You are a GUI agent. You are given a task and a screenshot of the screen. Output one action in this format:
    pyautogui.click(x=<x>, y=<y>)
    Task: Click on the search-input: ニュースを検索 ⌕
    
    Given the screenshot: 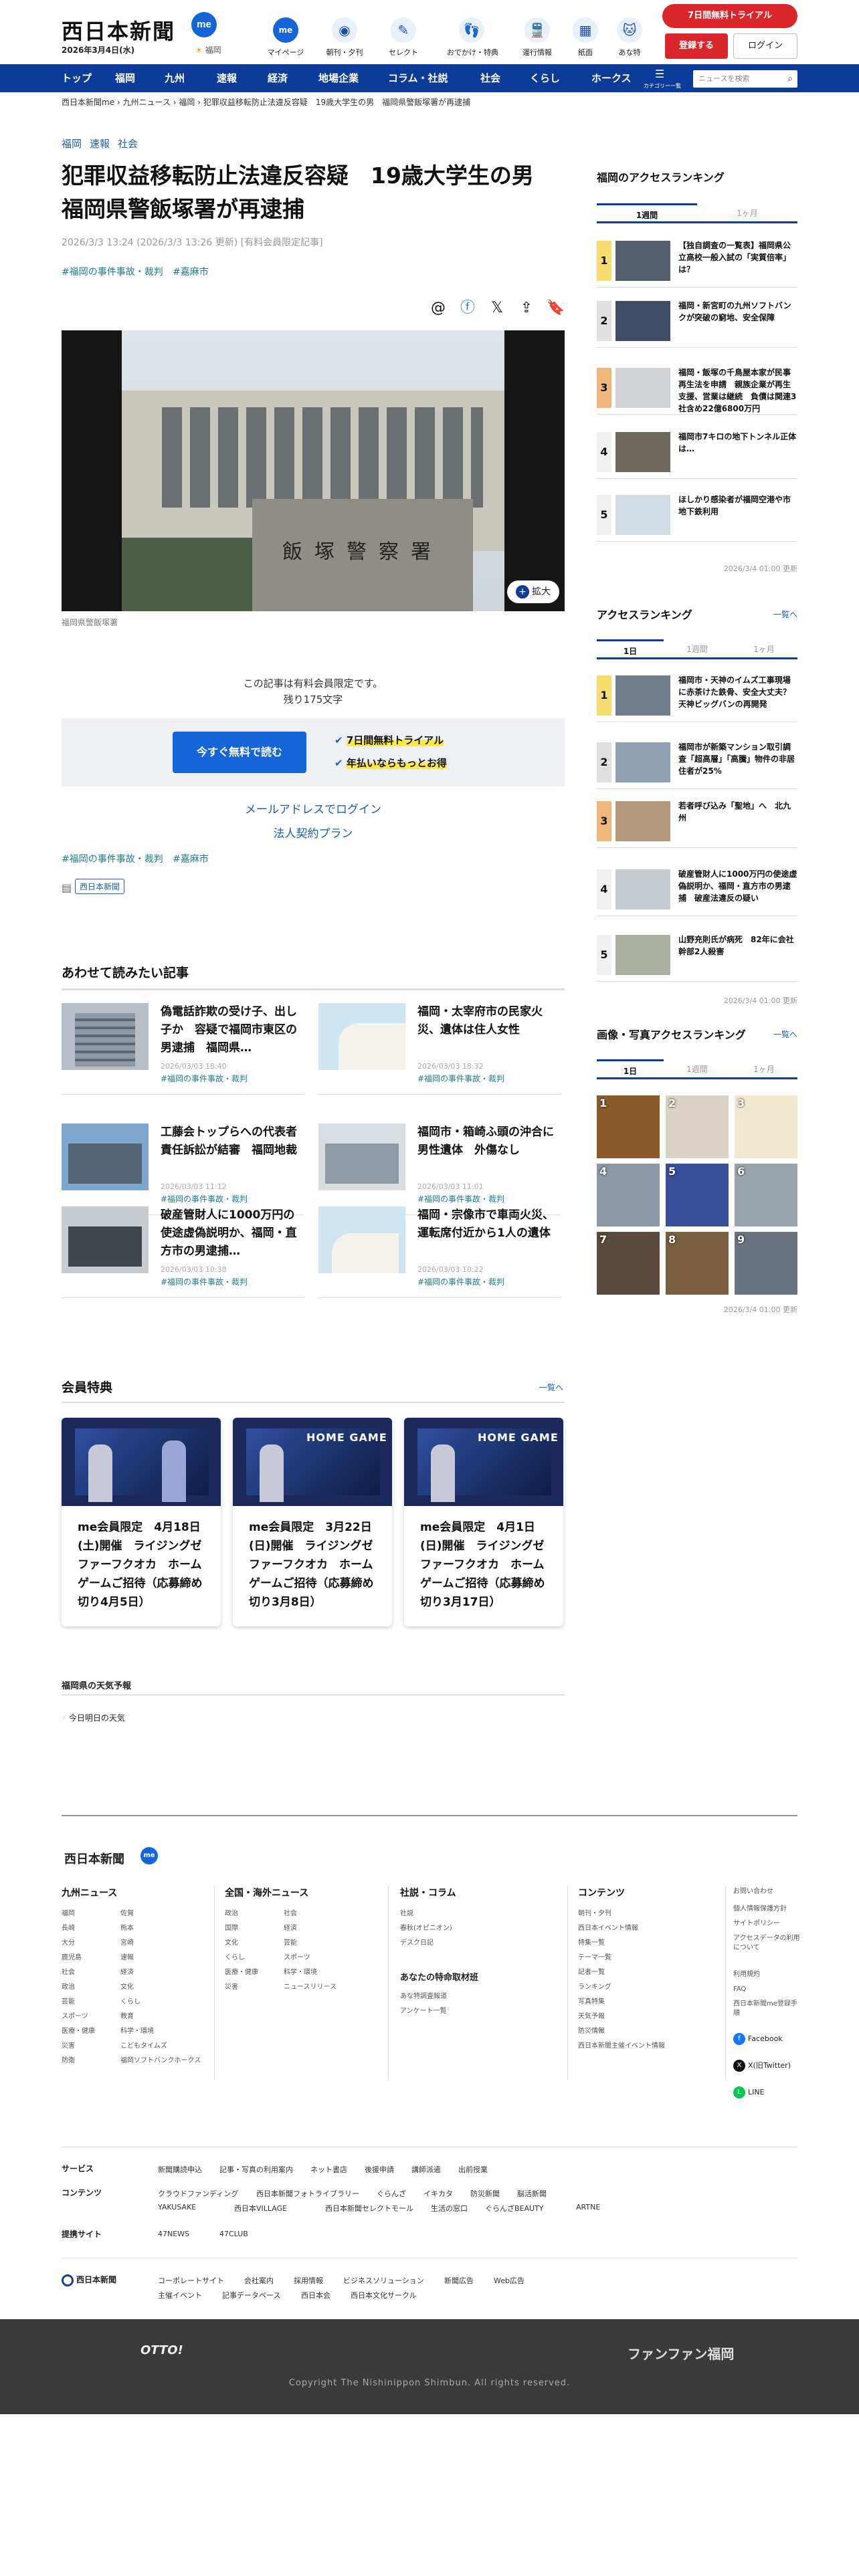 What is the action you would take?
    pyautogui.click(x=745, y=79)
    